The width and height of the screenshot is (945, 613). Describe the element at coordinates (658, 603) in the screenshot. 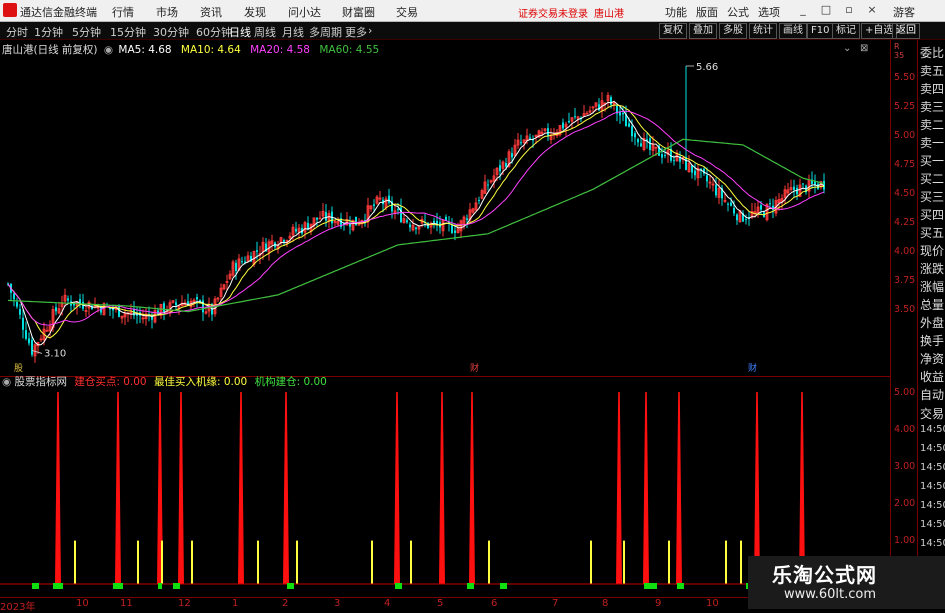

I see `date-tick: 9` at that location.